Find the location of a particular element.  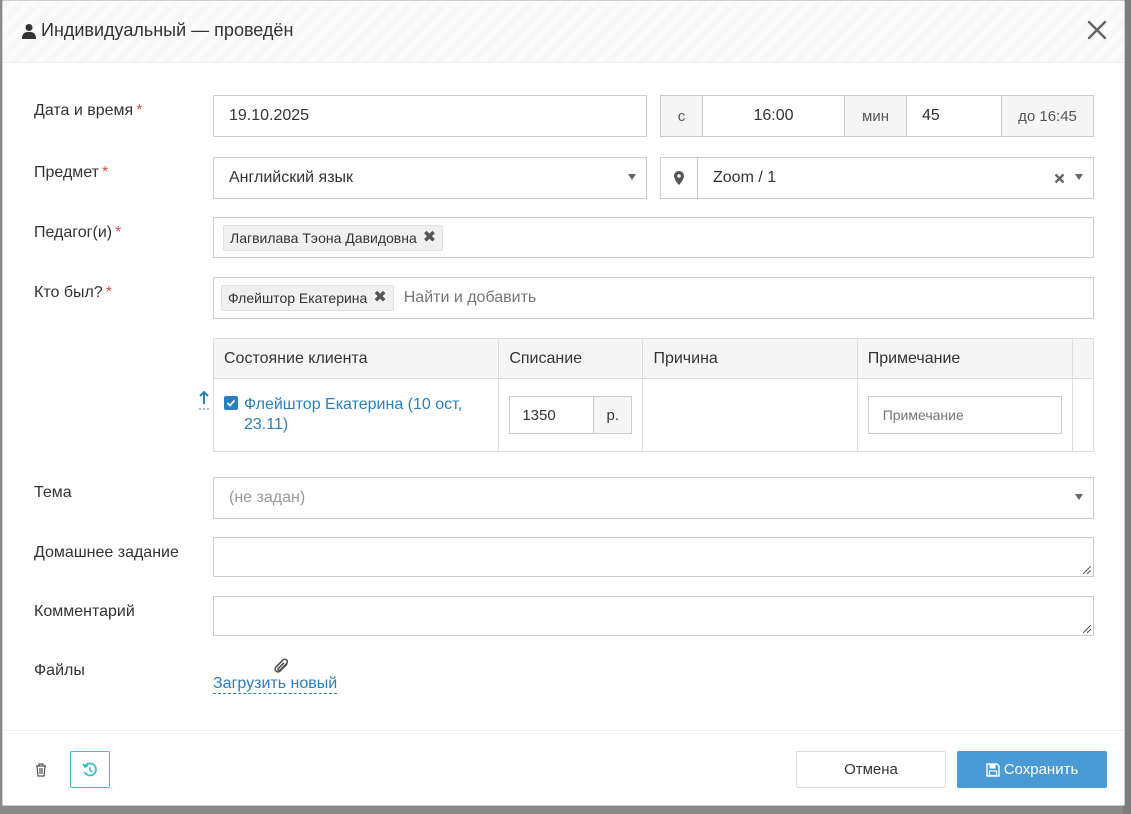

datetime-label: Дата и время * is located at coordinates (88, 110).